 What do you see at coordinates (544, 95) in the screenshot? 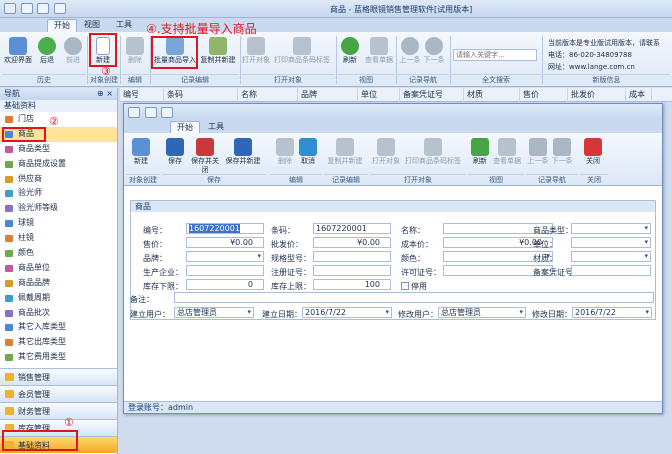
I see `grid-column-header: 售价` at bounding box center [544, 95].